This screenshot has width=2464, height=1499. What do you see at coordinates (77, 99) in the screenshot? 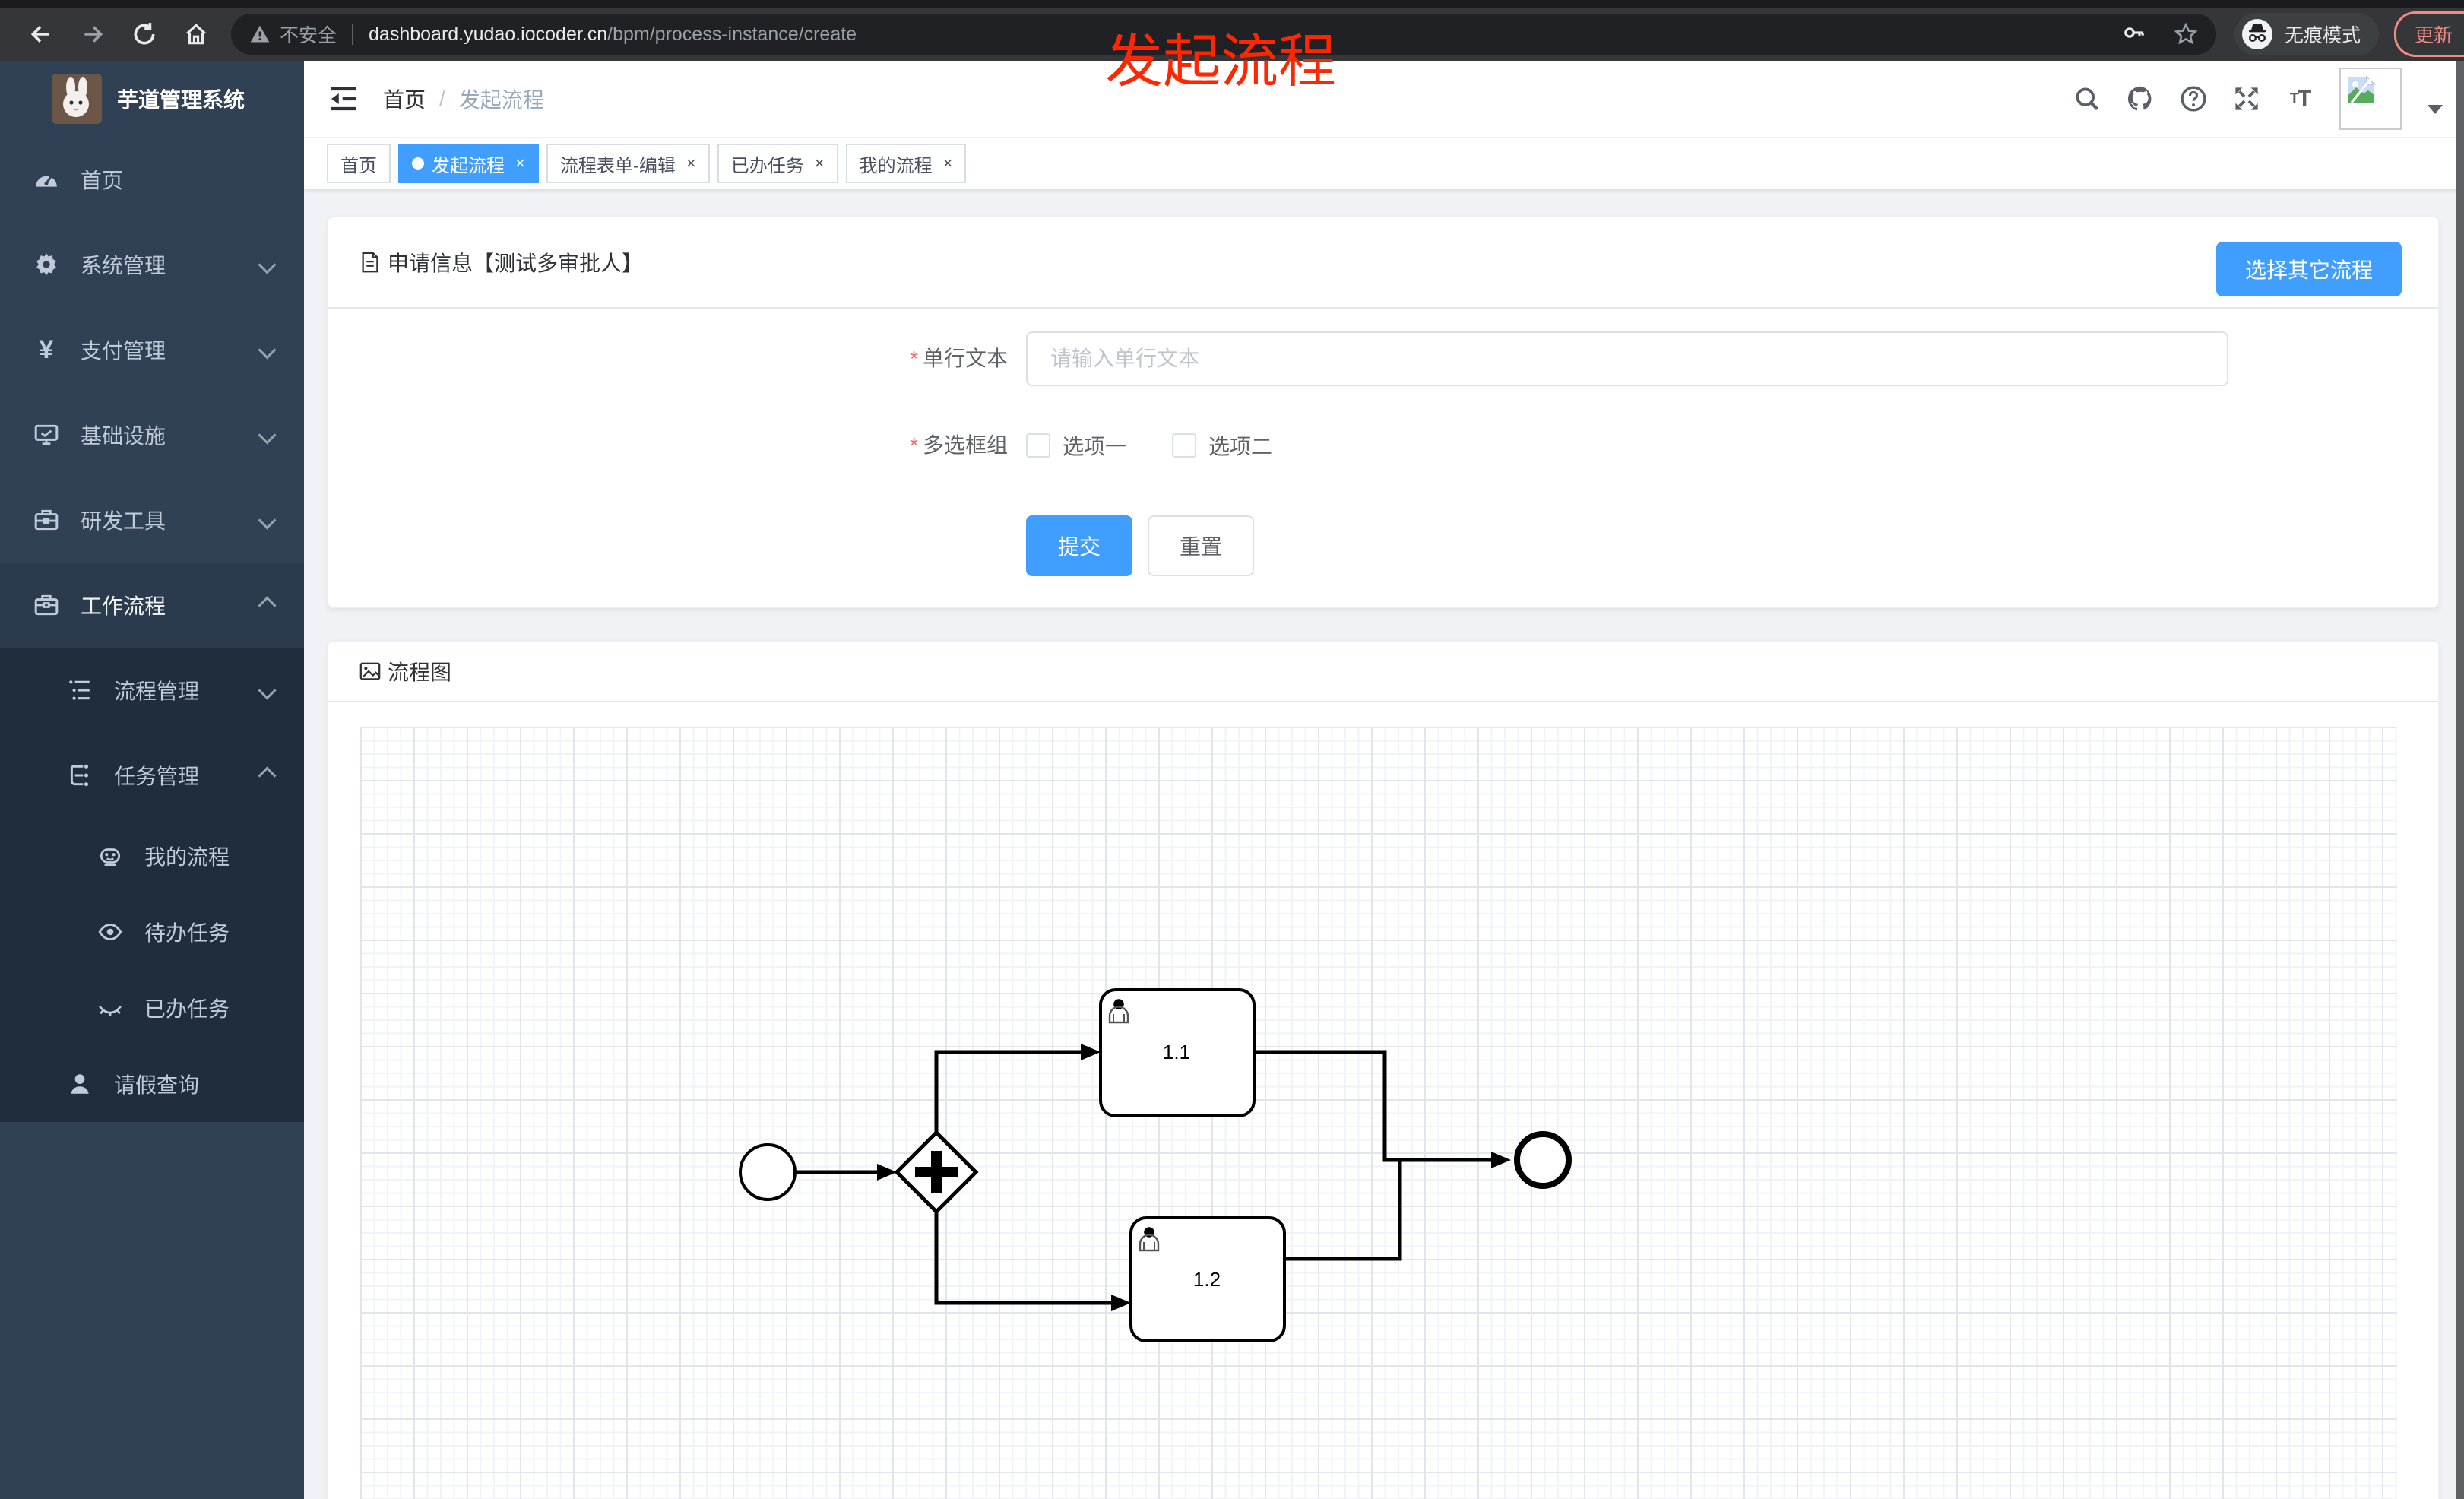
I see `app-logo` at bounding box center [77, 99].